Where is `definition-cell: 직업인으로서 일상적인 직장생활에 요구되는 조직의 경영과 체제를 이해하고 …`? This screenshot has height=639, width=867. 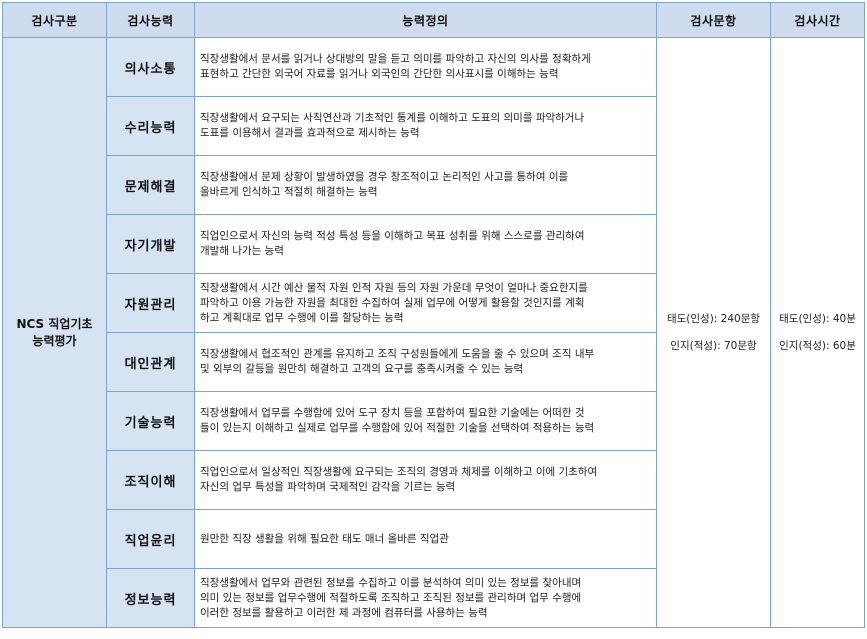 definition-cell: 직업인으로서 일상적인 직장생활에 요구되는 조직의 경영과 체제를 이해하고 … is located at coordinates (425, 480).